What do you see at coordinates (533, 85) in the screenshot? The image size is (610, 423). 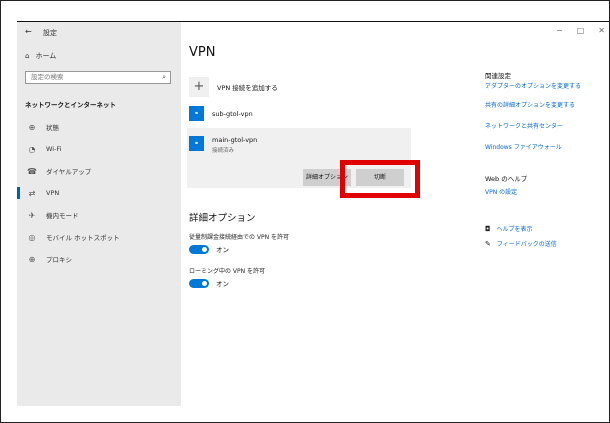 I see `related-link: アダプターのオプションを変更する` at bounding box center [533, 85].